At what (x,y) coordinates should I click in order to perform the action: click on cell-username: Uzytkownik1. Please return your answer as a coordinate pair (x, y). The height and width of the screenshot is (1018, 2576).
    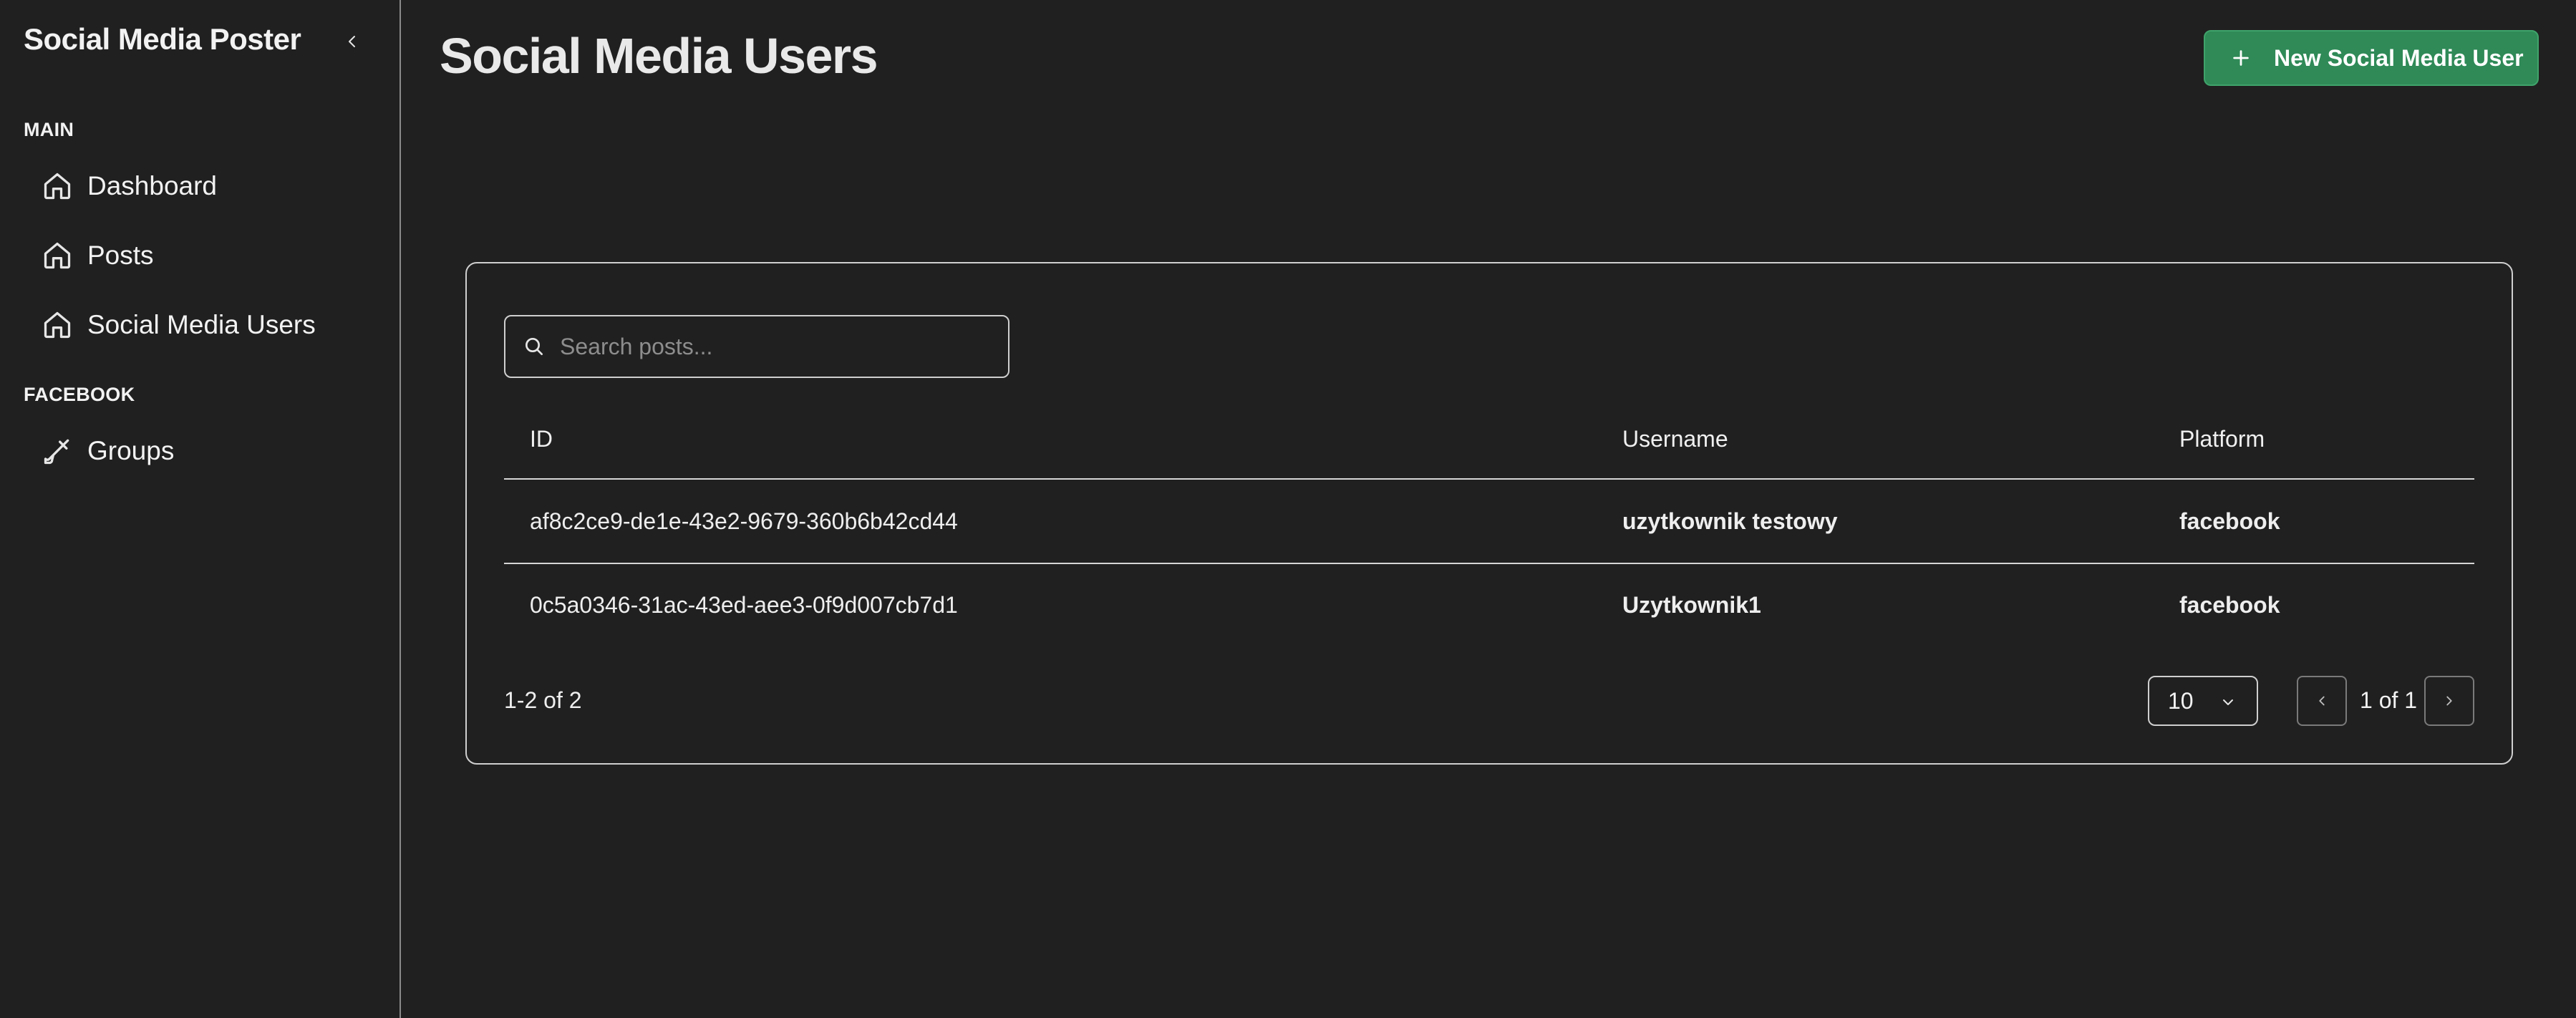
    Looking at the image, I should click on (1692, 604).